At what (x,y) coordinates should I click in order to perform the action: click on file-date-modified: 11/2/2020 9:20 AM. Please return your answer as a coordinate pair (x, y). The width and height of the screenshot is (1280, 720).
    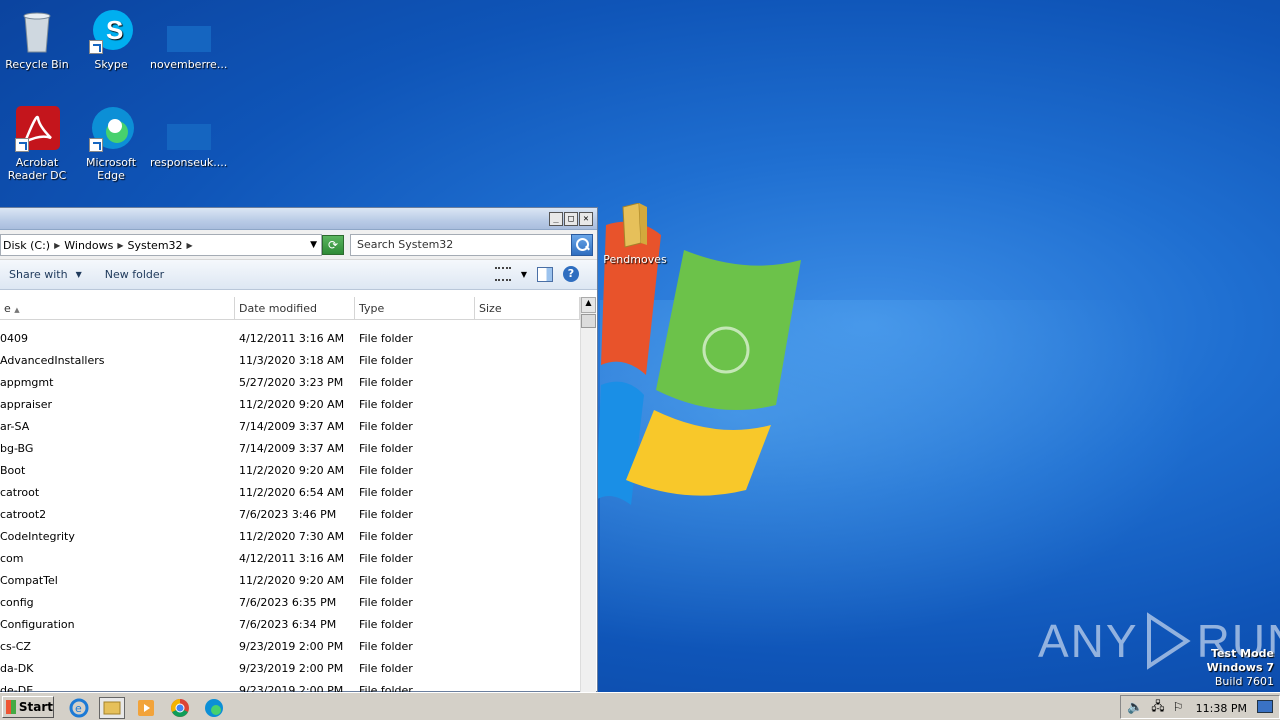
    Looking at the image, I should click on (292, 580).